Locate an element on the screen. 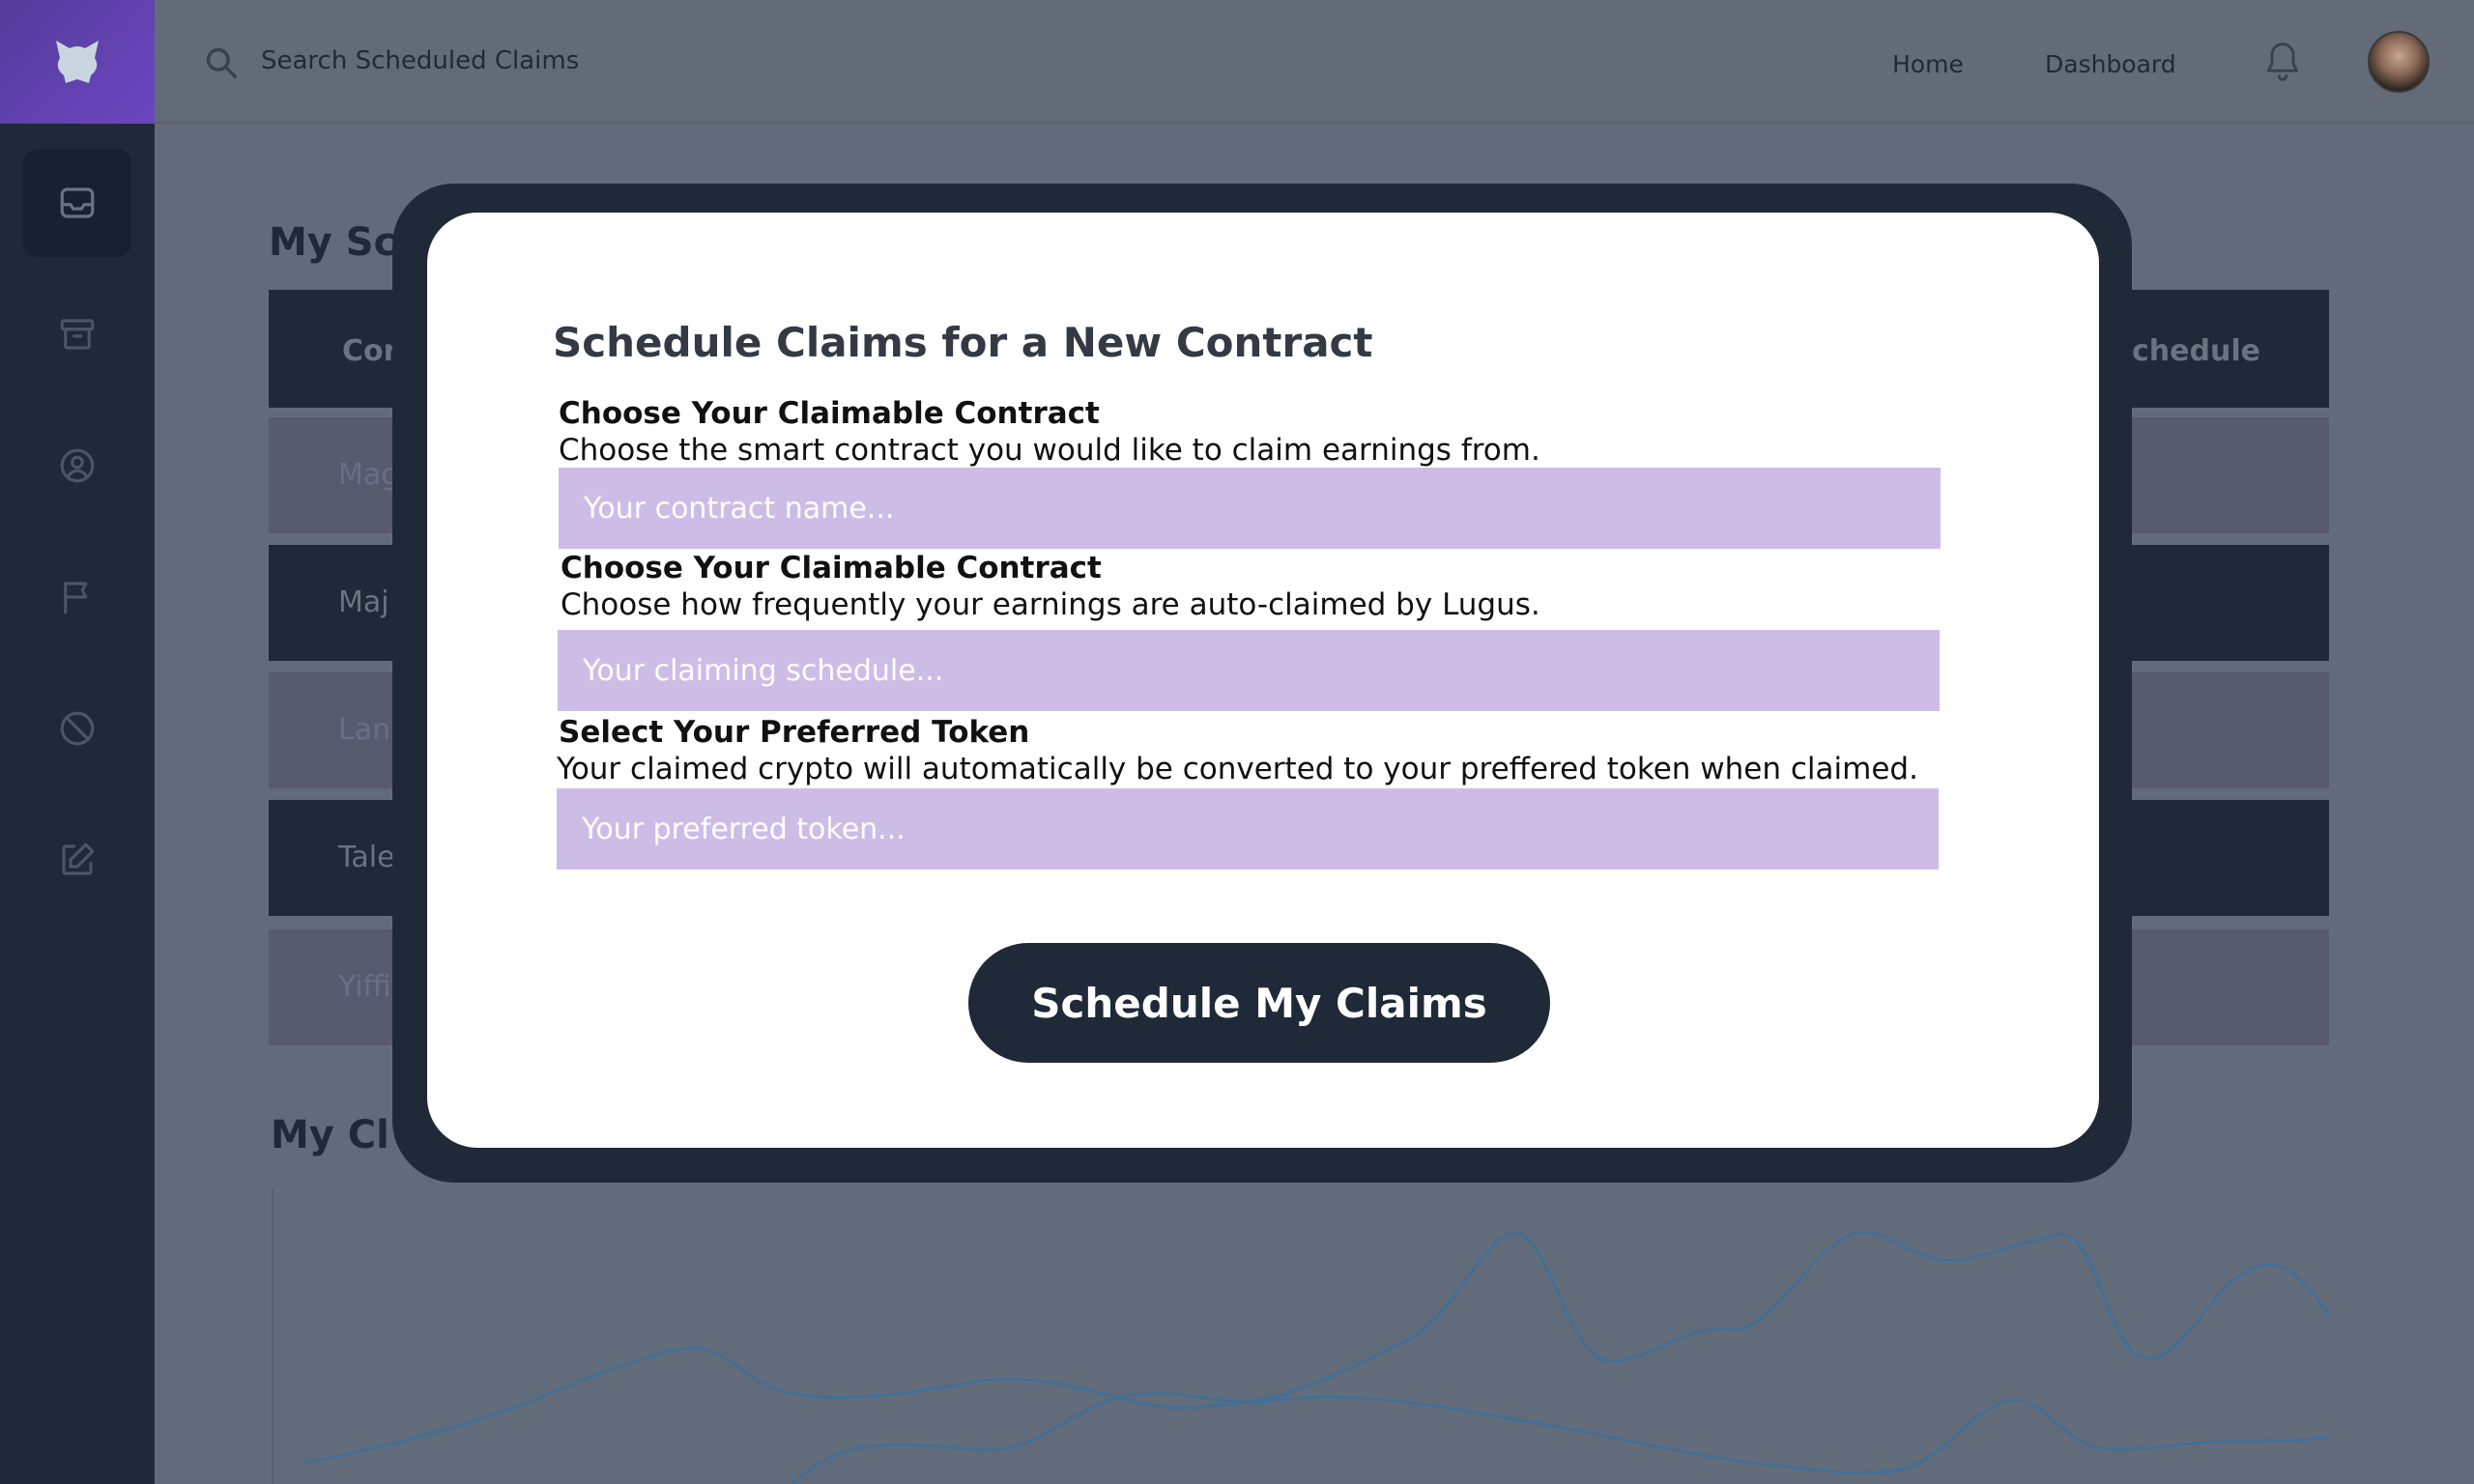 This screenshot has height=1484, width=2474. table-cell: Maj is located at coordinates (363, 602).